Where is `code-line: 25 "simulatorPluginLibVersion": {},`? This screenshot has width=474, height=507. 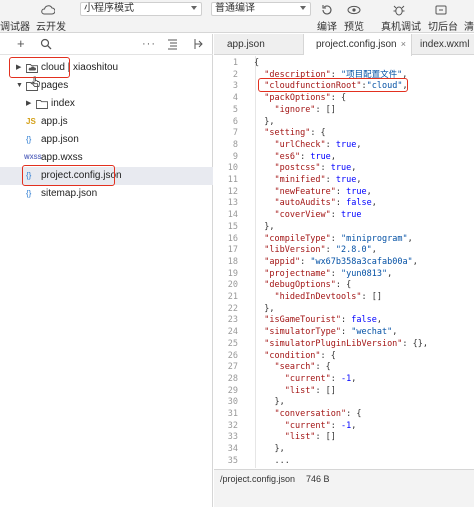 code-line: 25 "simulatorPluginLibVersion": {}, is located at coordinates (344, 345).